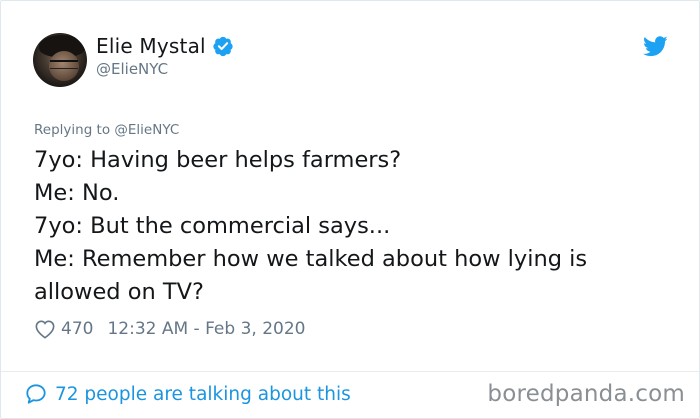  I want to click on avatar, so click(60, 60).